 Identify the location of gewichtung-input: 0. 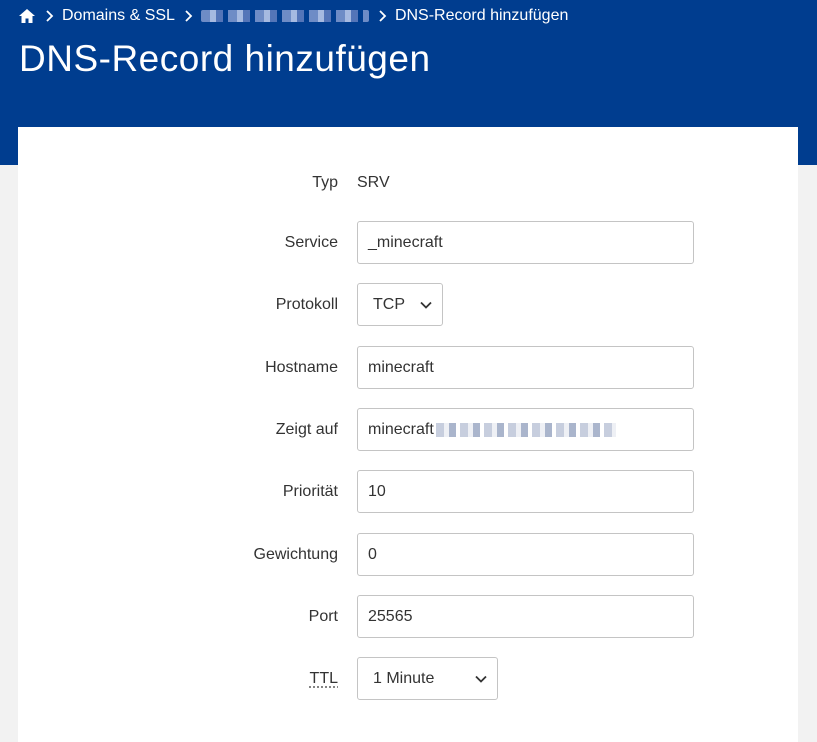
(525, 554).